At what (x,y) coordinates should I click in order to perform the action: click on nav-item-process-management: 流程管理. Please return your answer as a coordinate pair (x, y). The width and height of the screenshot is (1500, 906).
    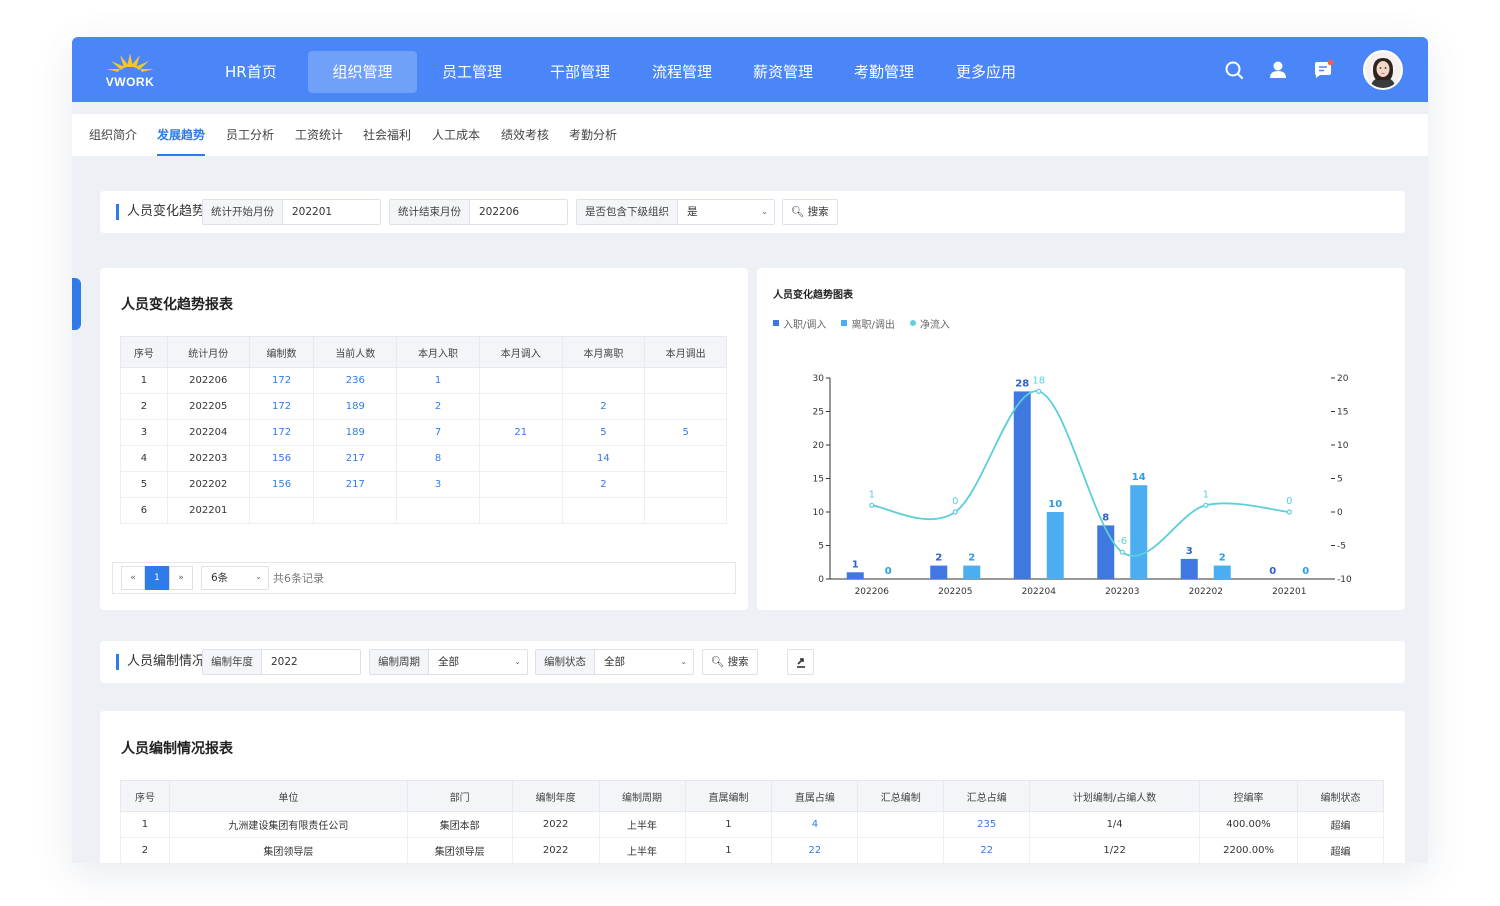
    Looking at the image, I should click on (682, 72).